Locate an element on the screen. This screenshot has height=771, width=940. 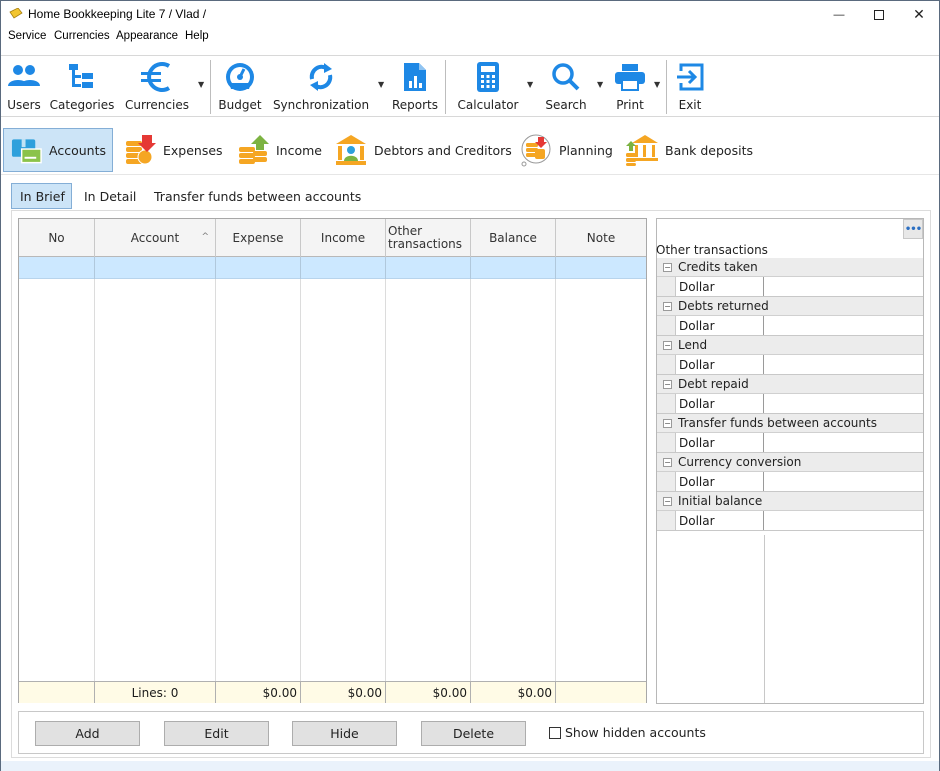
section-income: Income is located at coordinates (279, 150).